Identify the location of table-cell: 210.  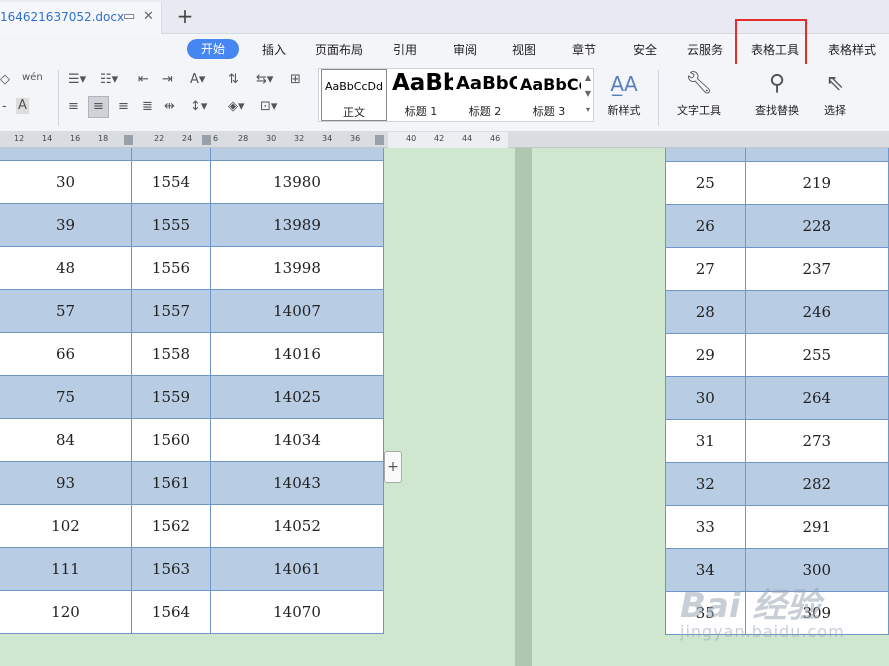
(816, 155).